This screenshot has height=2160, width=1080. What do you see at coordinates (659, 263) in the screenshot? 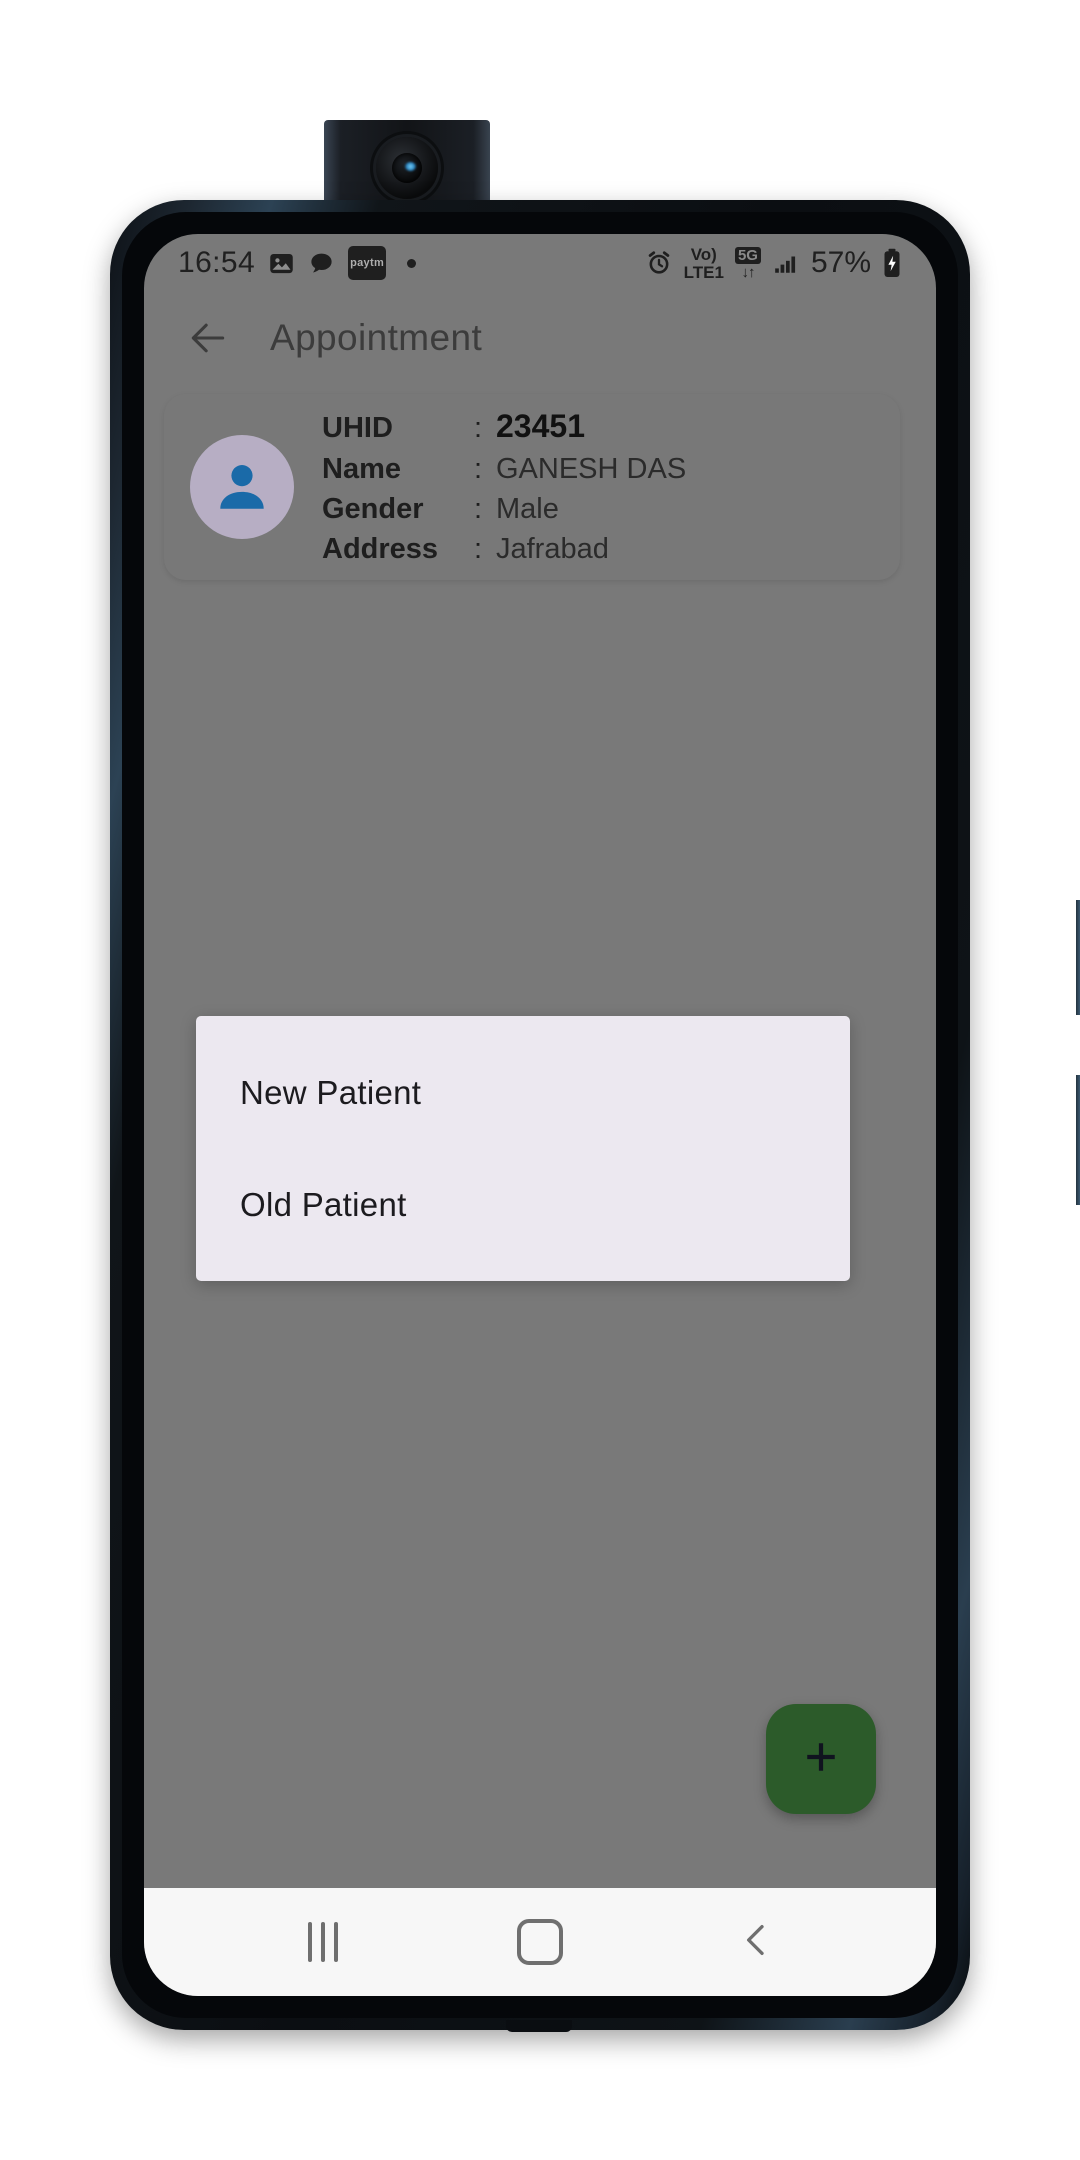
I see `alarm-clock-icon` at bounding box center [659, 263].